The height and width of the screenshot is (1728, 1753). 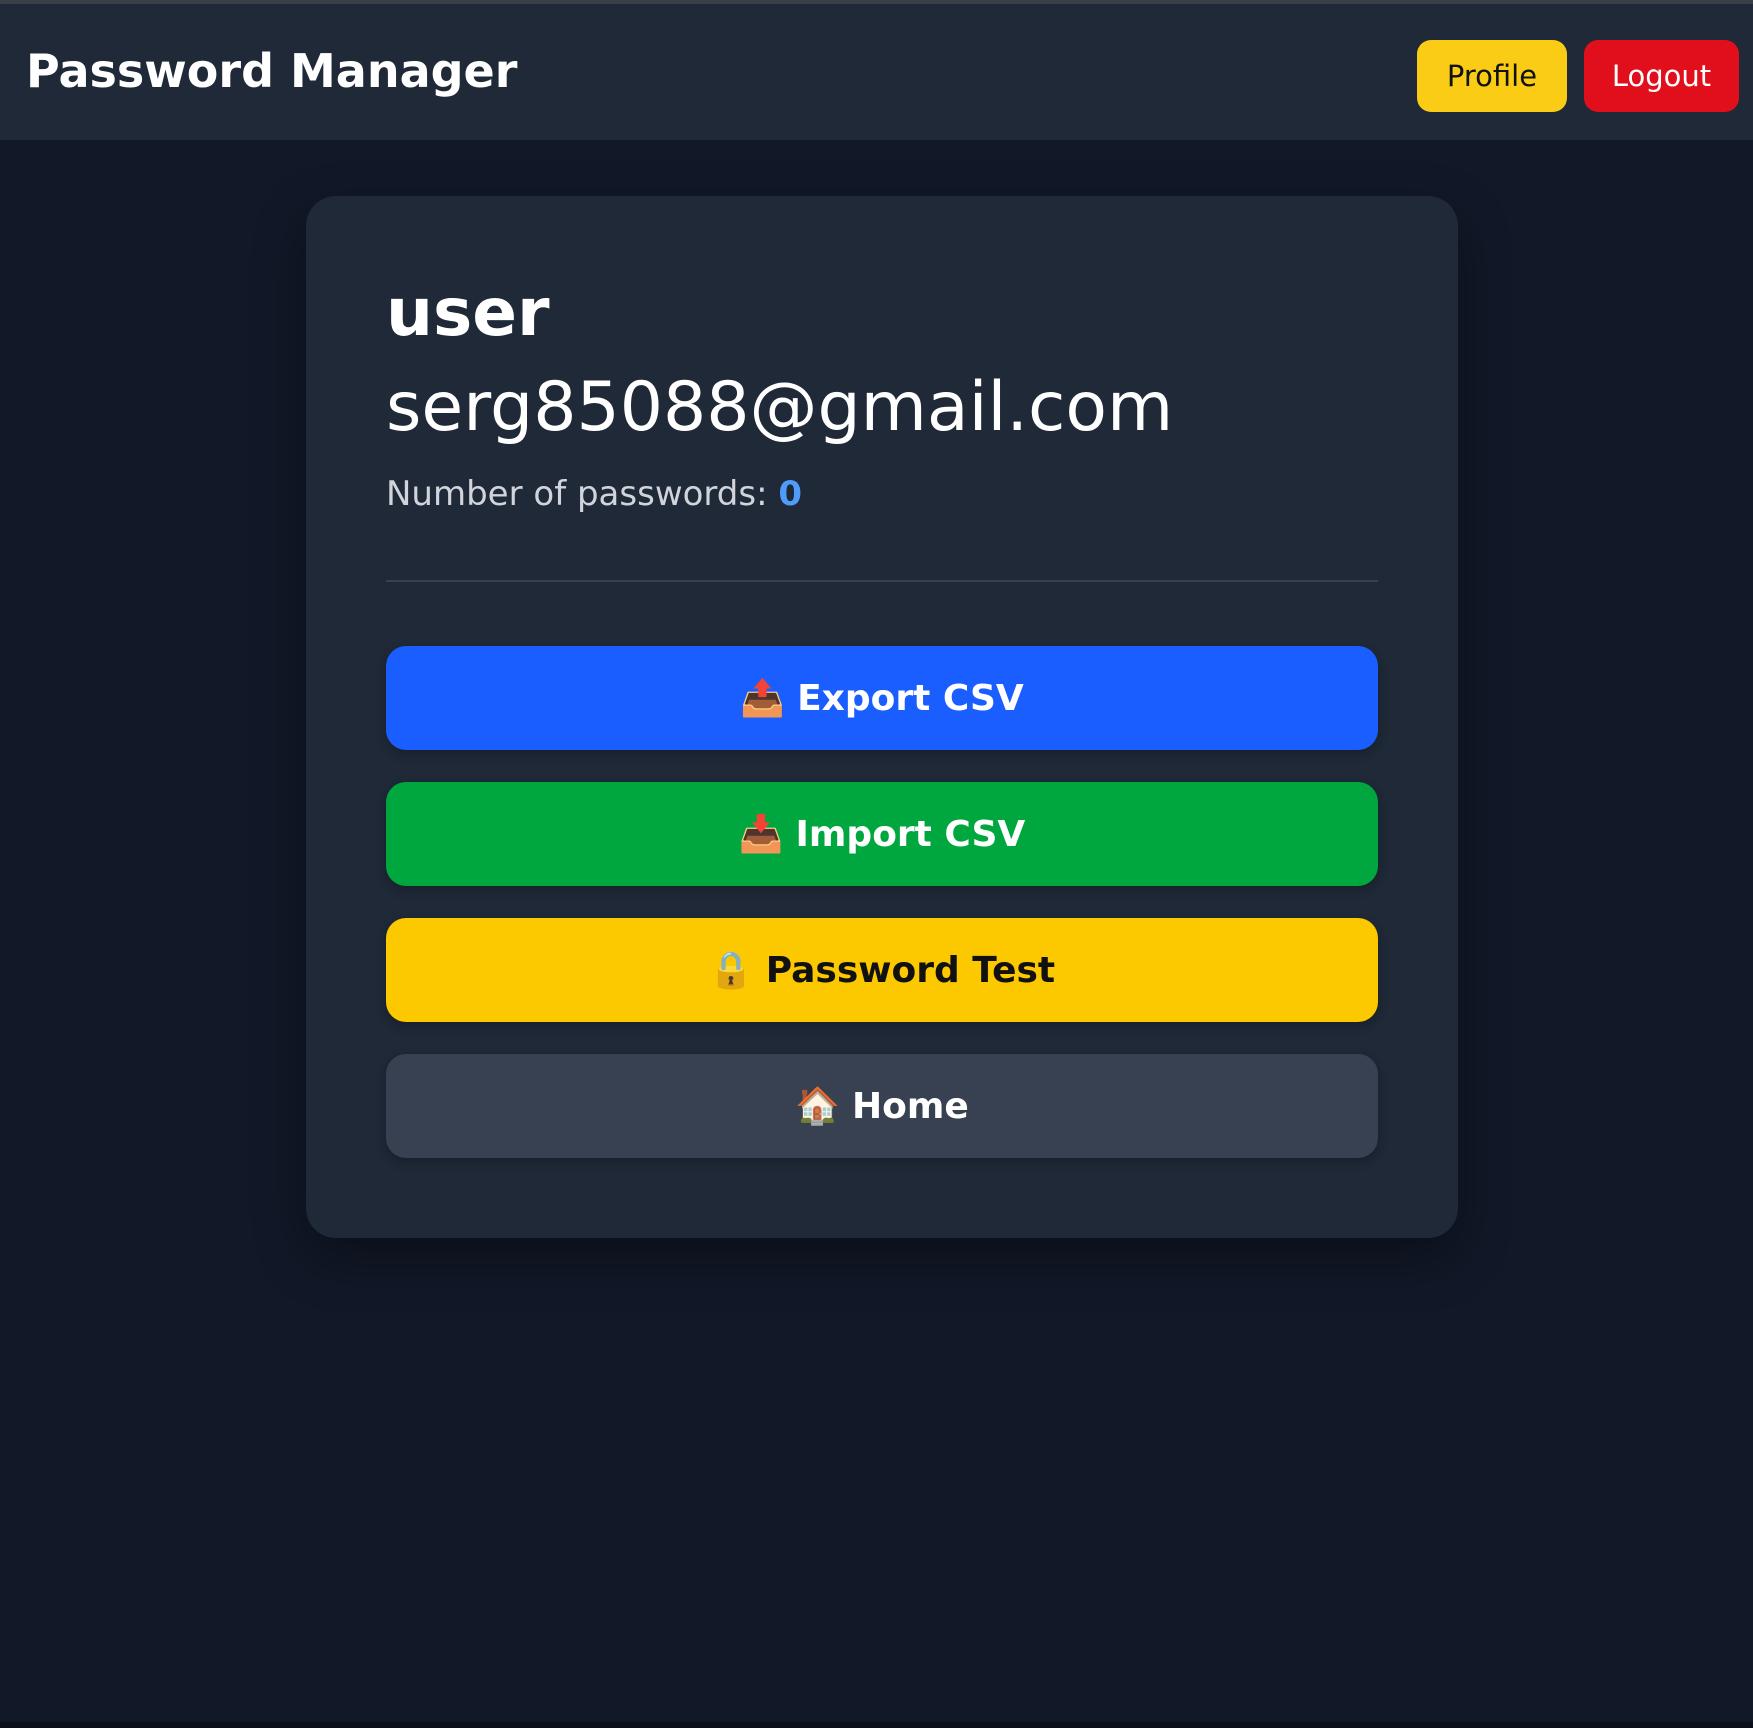 What do you see at coordinates (882, 581) in the screenshot?
I see `divider` at bounding box center [882, 581].